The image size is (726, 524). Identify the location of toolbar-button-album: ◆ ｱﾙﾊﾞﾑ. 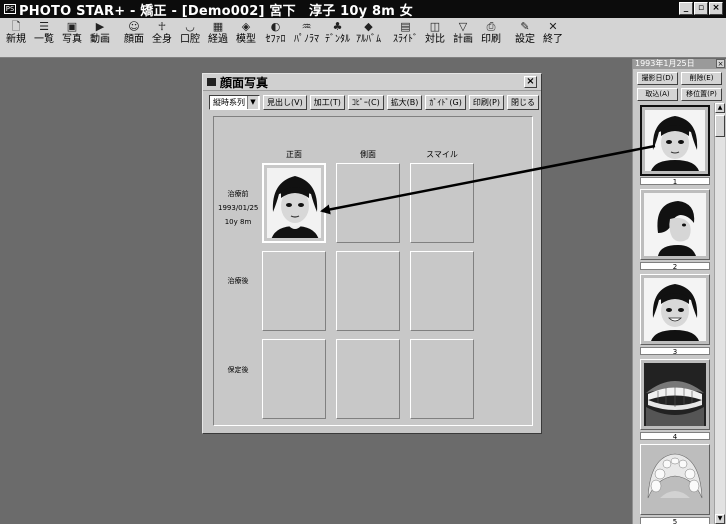
(368, 37).